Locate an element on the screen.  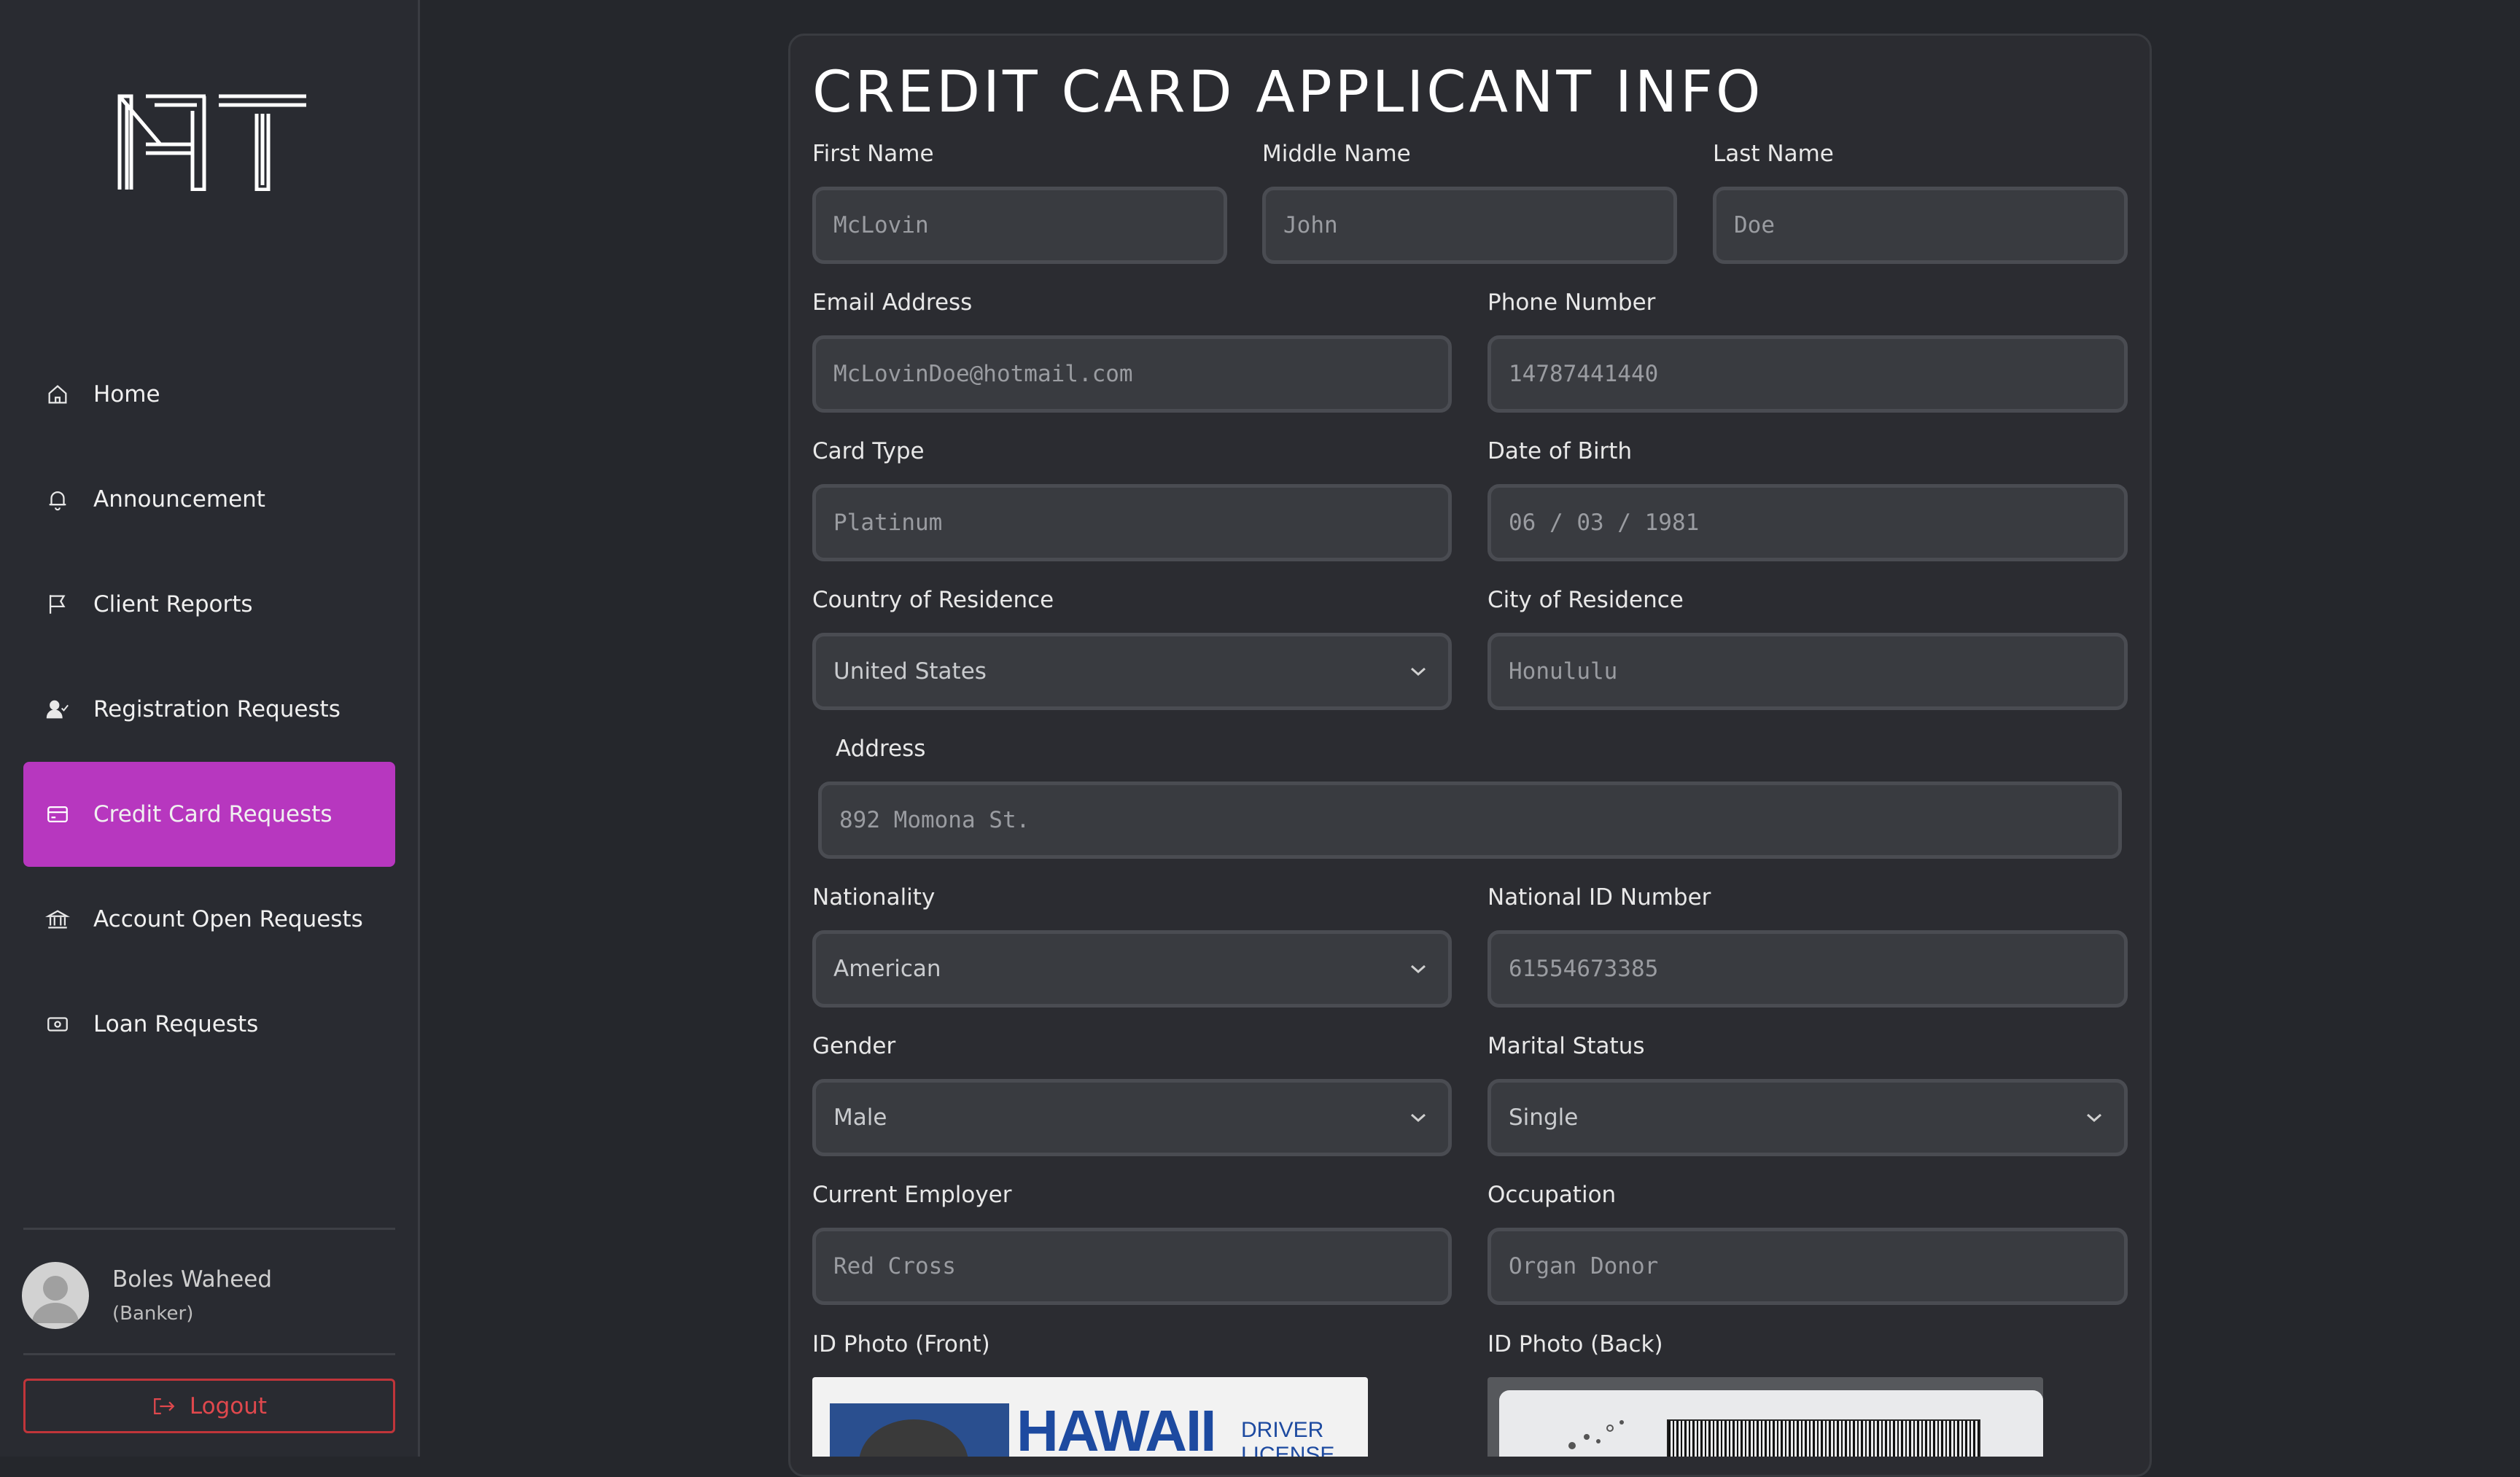
nav-client-reports: Client Reports is located at coordinates (209, 605).